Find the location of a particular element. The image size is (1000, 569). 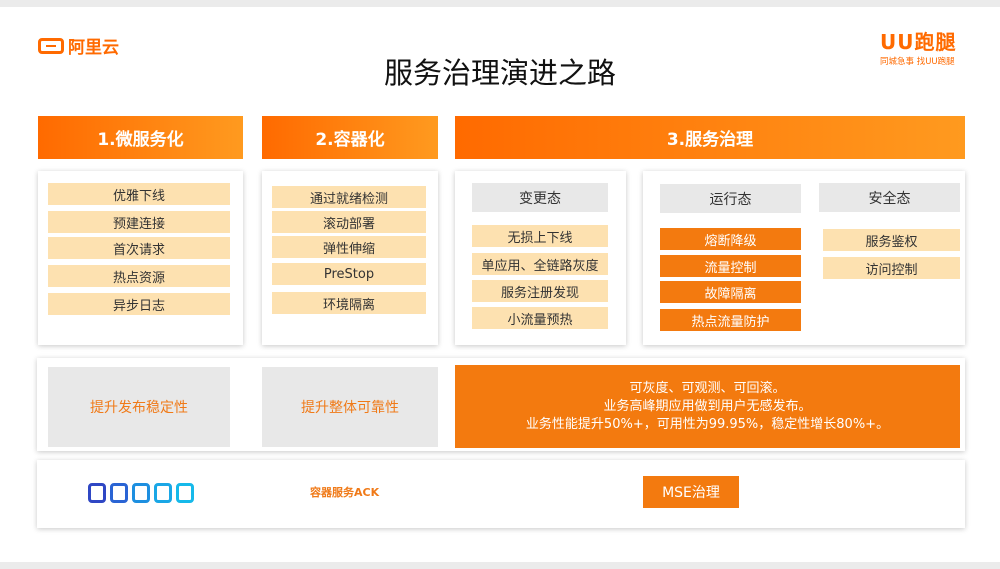

runtime-item: 流量控制 is located at coordinates (730, 266).